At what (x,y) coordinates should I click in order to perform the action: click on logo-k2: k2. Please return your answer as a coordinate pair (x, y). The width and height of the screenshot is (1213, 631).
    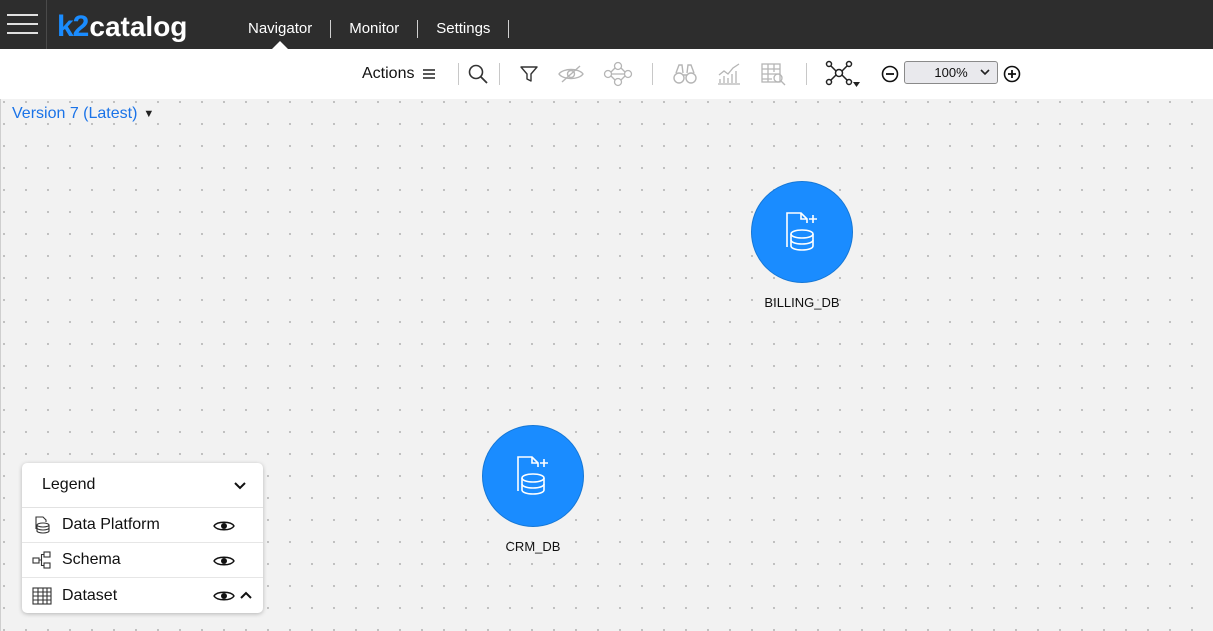
    Looking at the image, I should click on (73, 26).